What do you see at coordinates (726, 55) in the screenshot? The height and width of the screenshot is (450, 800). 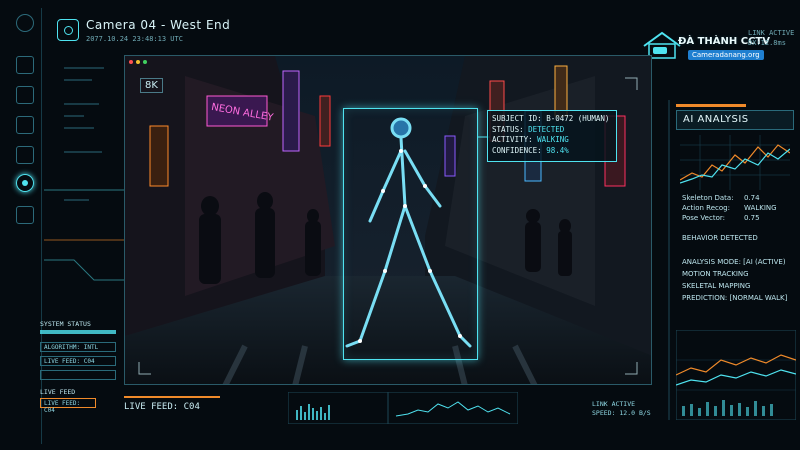 I see `brand-site: Cameradanang.org` at bounding box center [726, 55].